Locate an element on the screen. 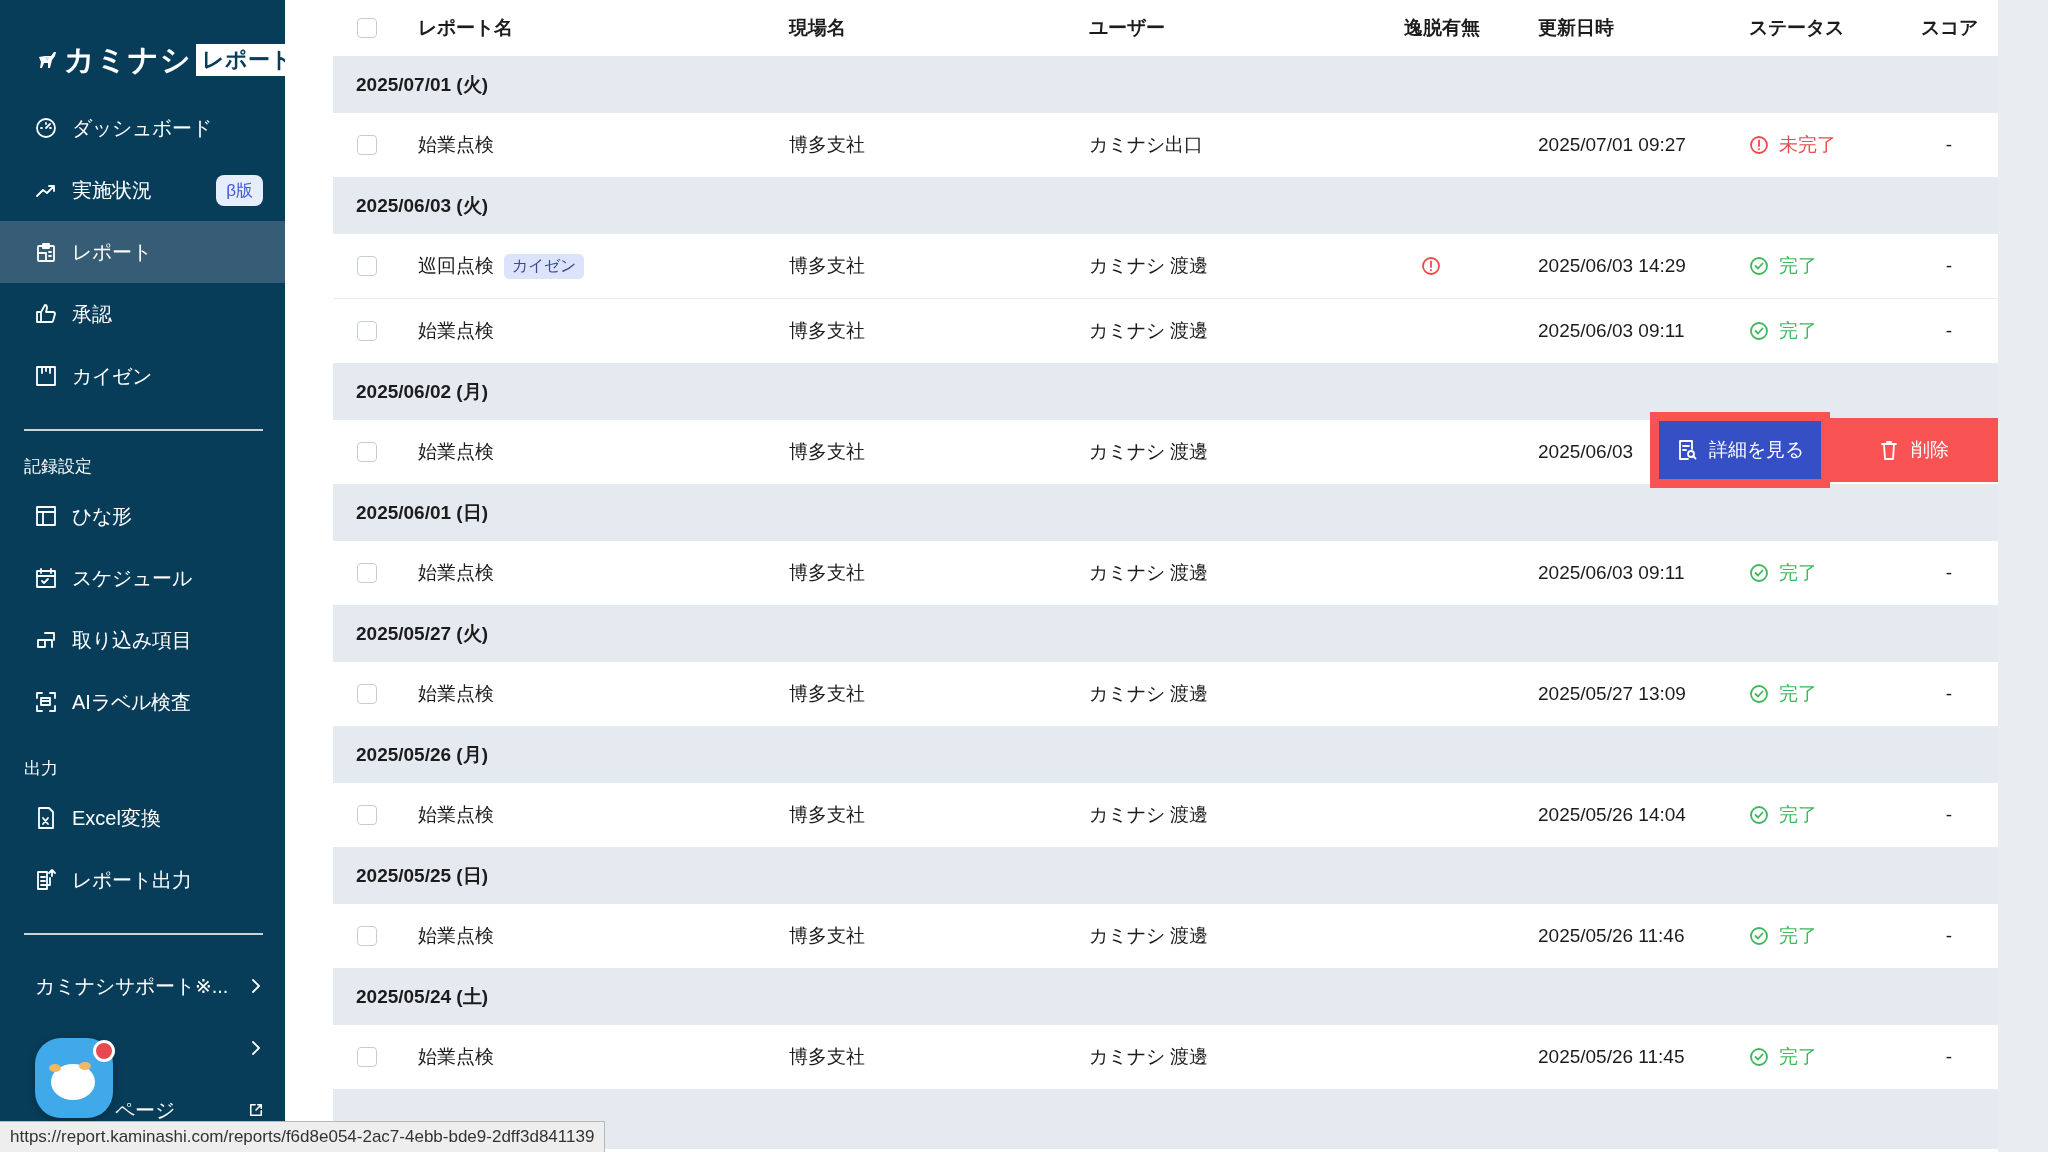  column-header: ステータス is located at coordinates (1822, 28).